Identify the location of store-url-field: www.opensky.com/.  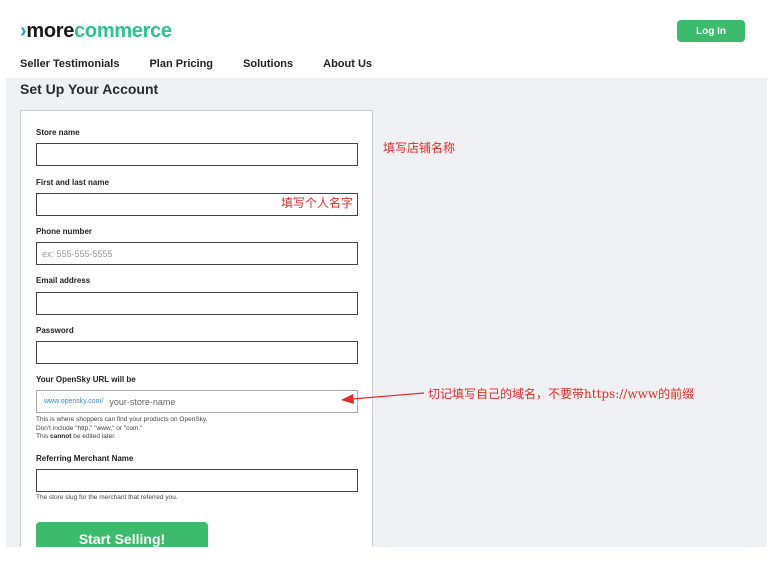
(197, 401).